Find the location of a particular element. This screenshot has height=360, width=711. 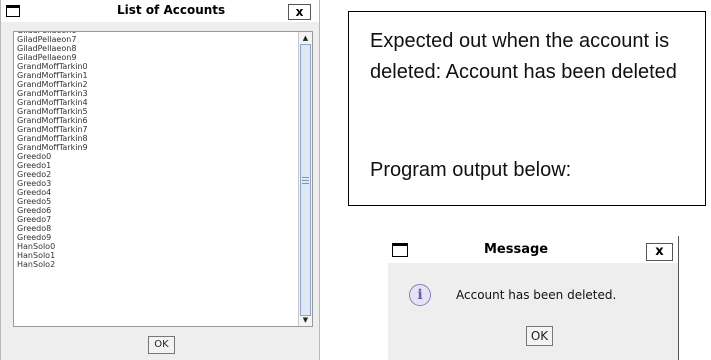

list-item: Greedo2 is located at coordinates (157, 174).